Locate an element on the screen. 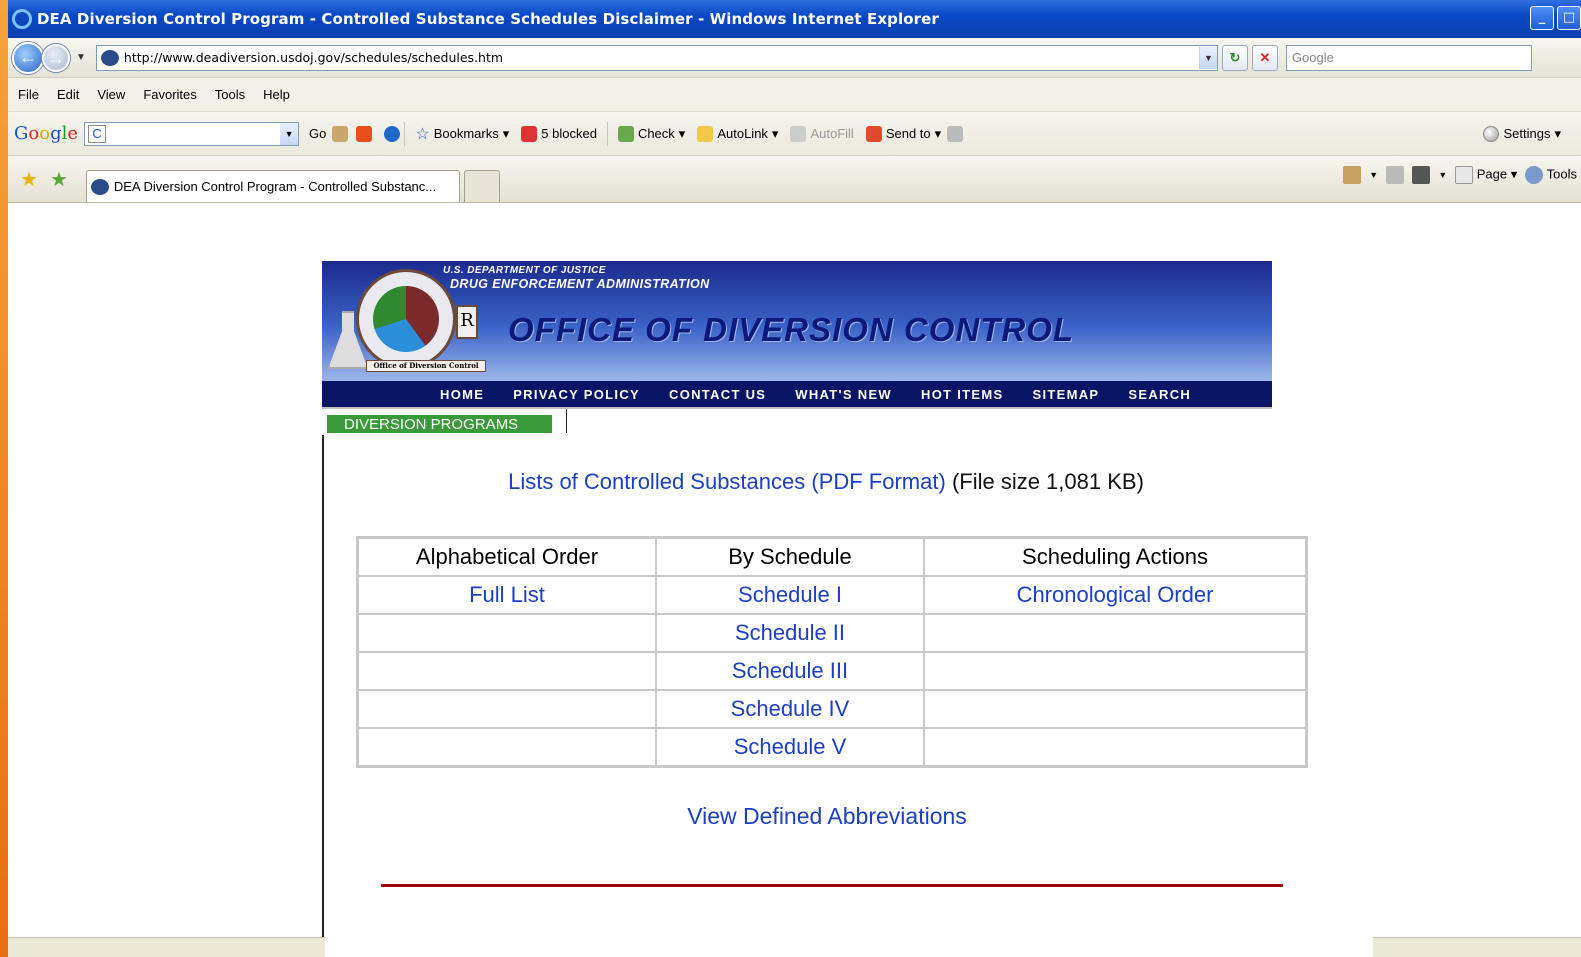 This screenshot has width=1581, height=957. spellcheck-button: Check ▾ is located at coordinates (651, 133).